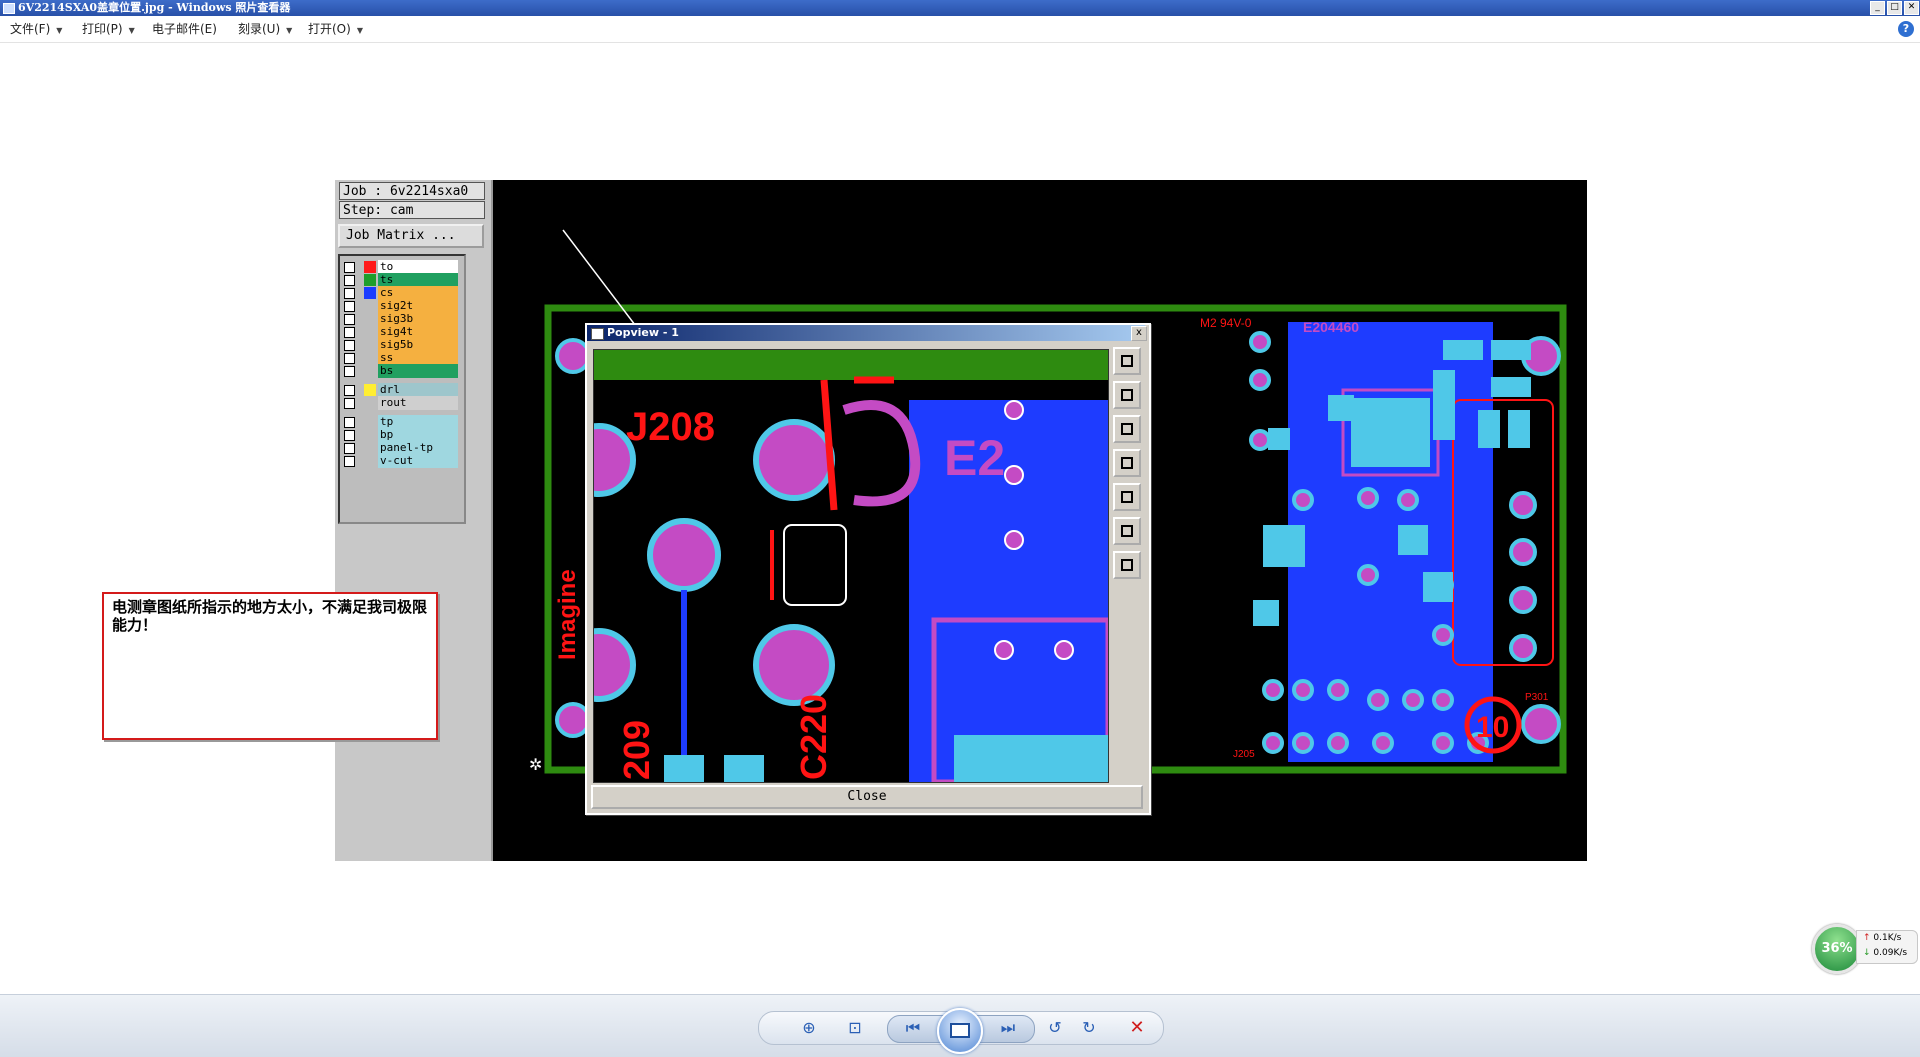 The width and height of the screenshot is (1920, 1057). Describe the element at coordinates (418, 306) in the screenshot. I see `layer-name: sig2t` at that location.